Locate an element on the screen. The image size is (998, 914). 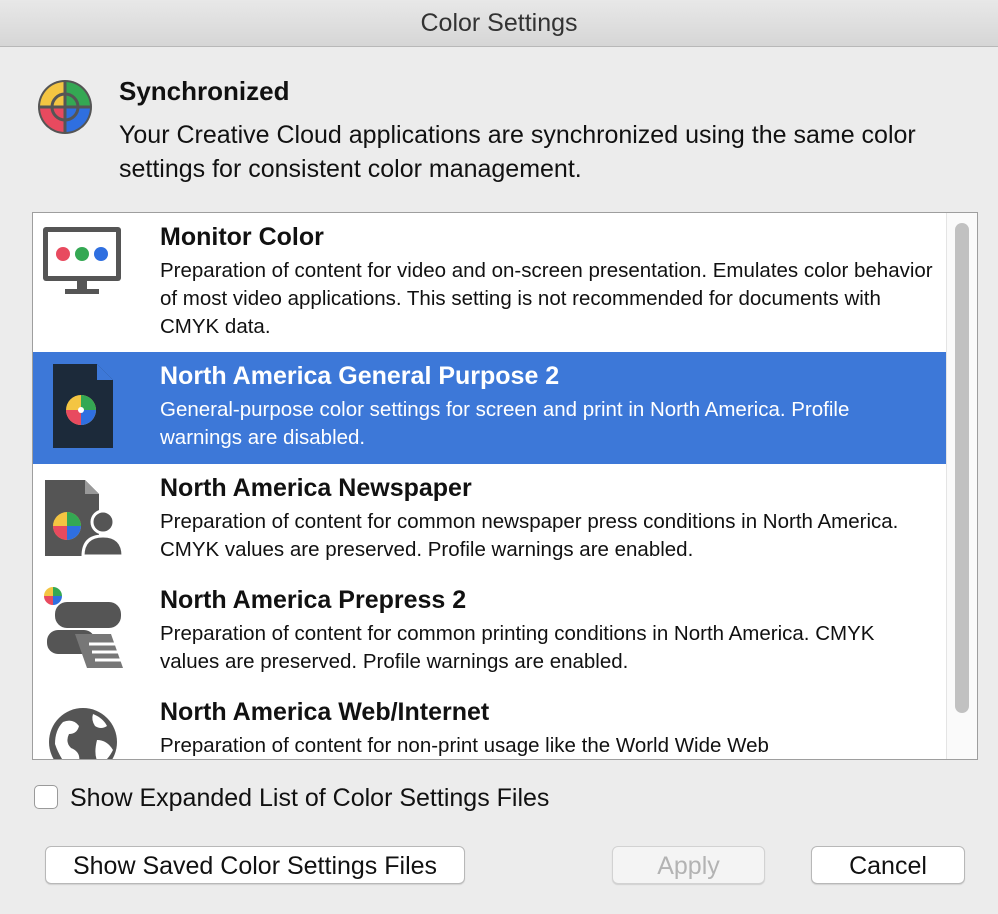
document-color-icon is located at coordinates (83, 406).